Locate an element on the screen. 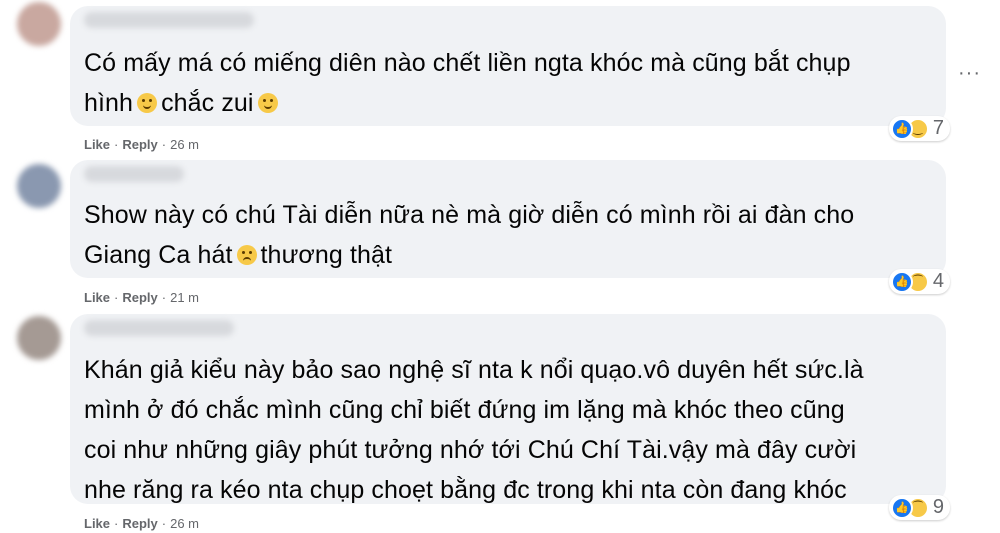  comment-actions: Like · Reply · 21 m is located at coordinates (141, 297).